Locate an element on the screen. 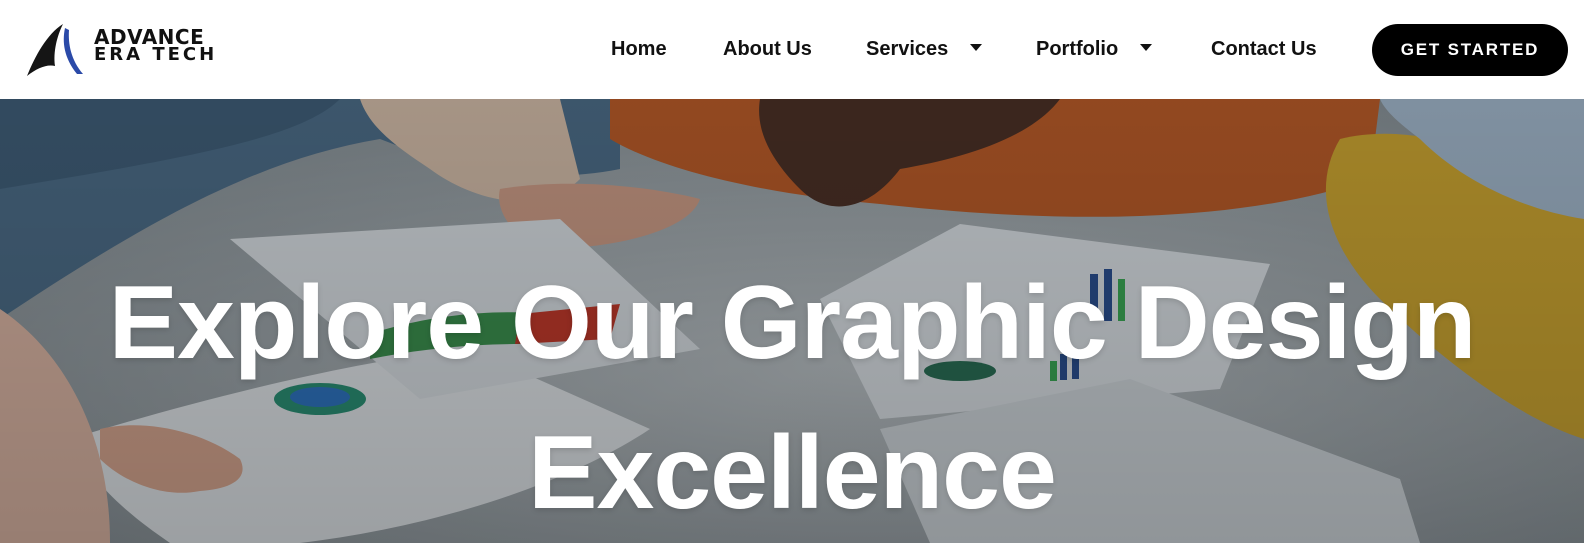 Image resolution: width=1584 pixels, height=543 pixels. nav-portfolio: Portfolio is located at coordinates (1094, 49).